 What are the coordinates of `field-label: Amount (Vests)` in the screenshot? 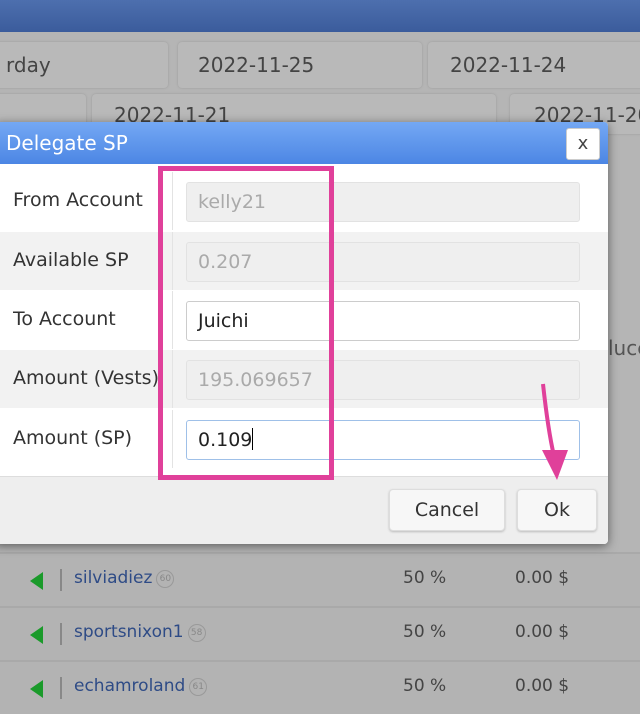 It's located at (86, 378).